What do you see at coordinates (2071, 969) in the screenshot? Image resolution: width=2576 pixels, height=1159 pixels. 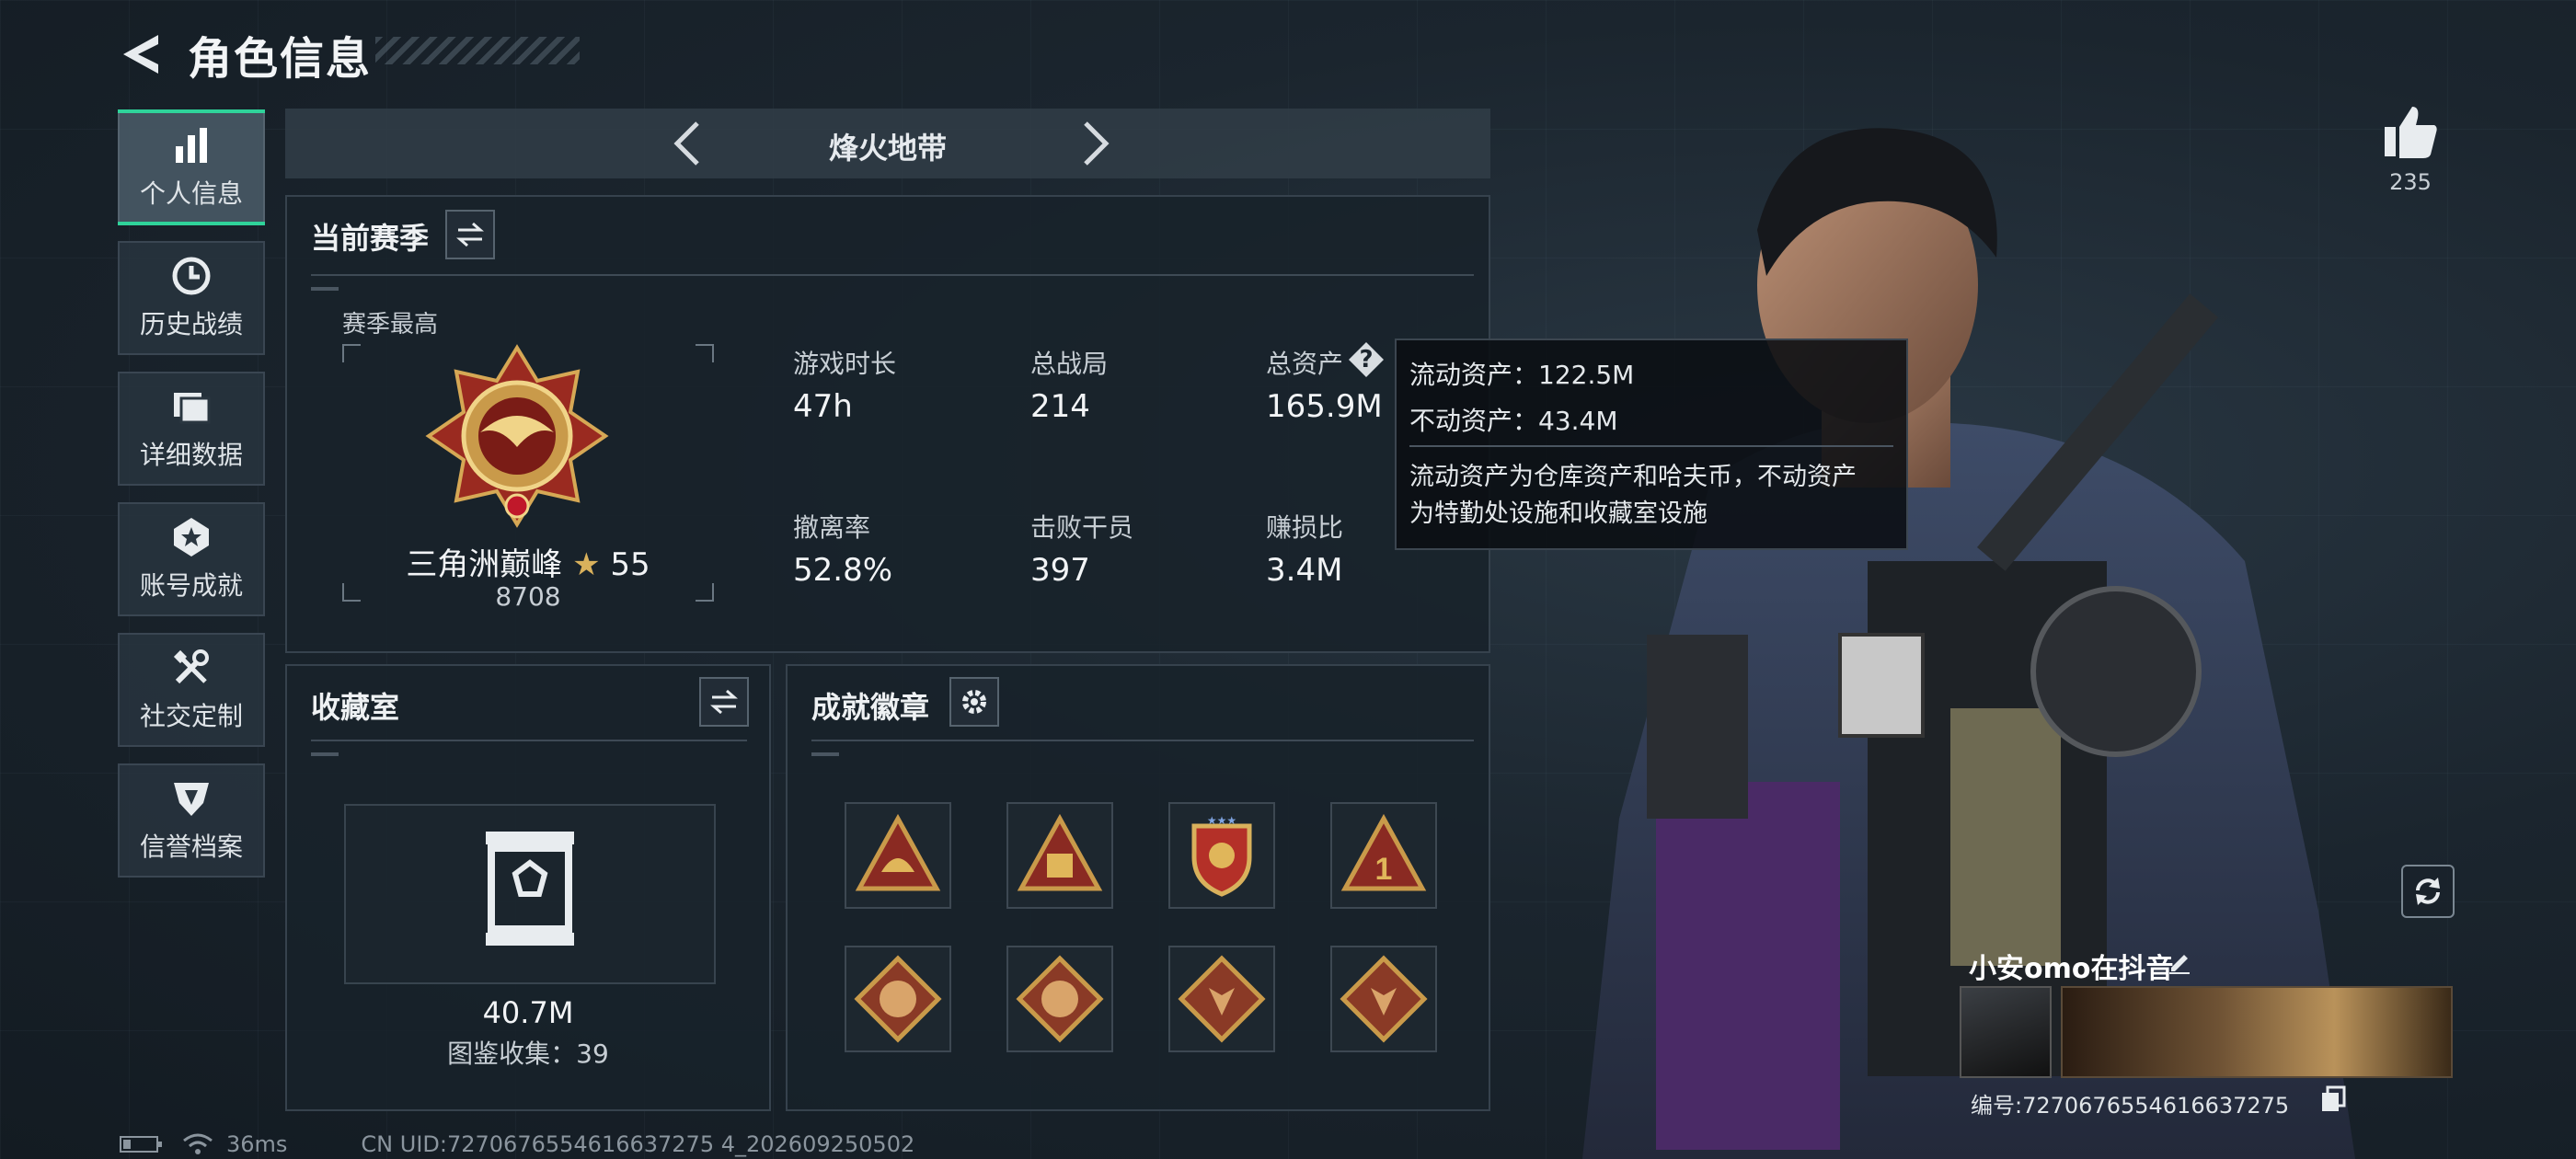 I see `player-name: 小安omo在抖音` at bounding box center [2071, 969].